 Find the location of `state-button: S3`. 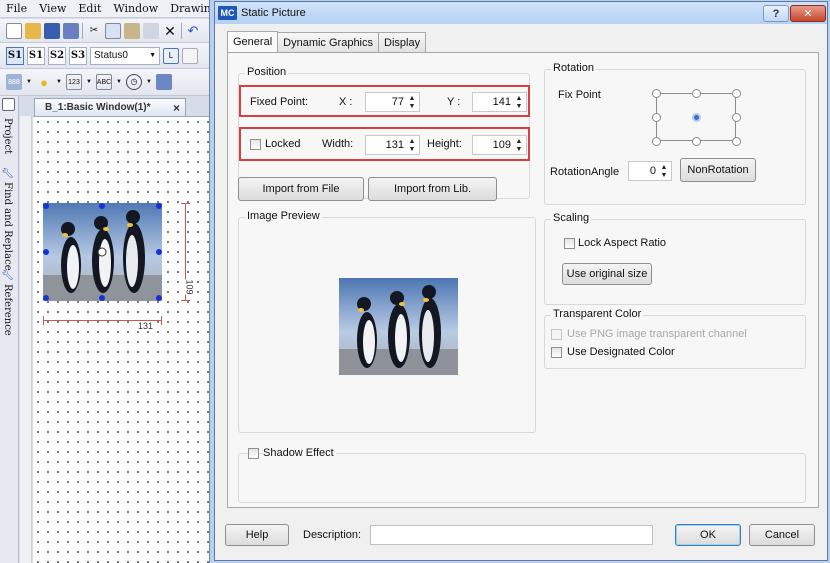

state-button: S3 is located at coordinates (78, 55).